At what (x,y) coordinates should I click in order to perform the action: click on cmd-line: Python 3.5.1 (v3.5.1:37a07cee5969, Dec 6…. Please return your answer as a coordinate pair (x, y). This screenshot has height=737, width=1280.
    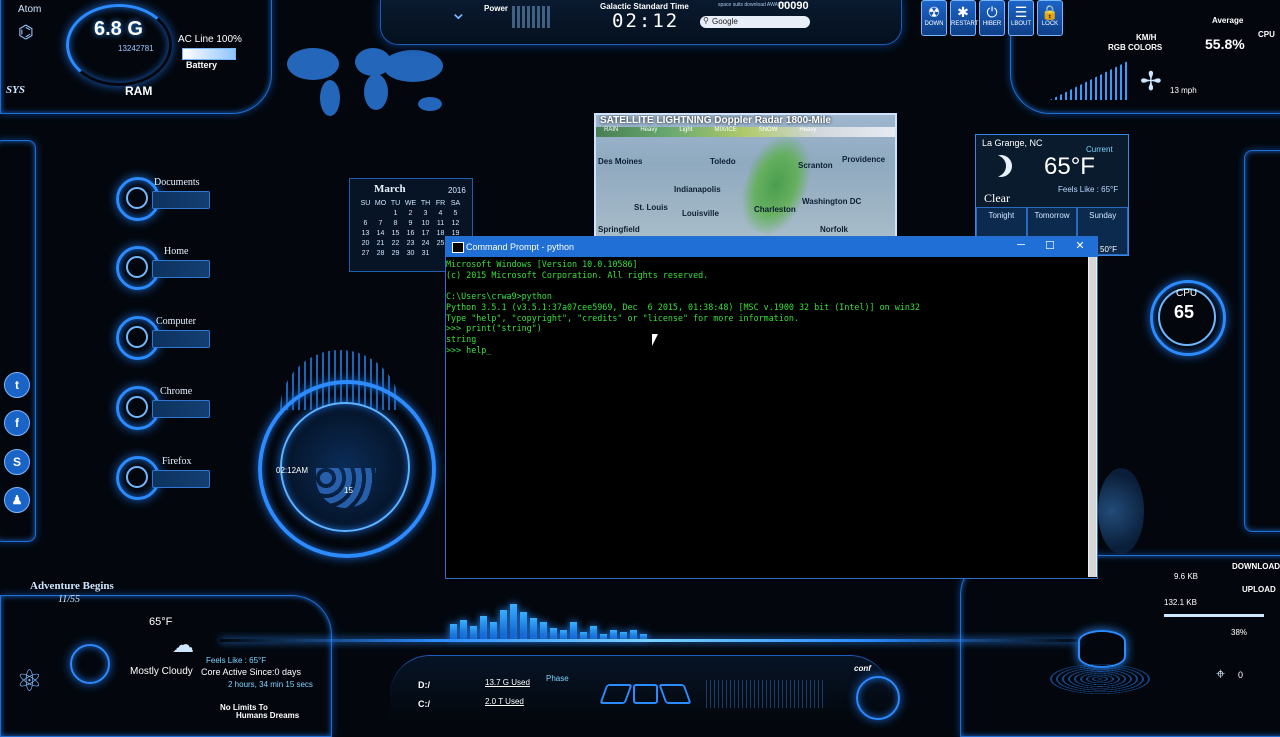
    Looking at the image, I should click on (683, 306).